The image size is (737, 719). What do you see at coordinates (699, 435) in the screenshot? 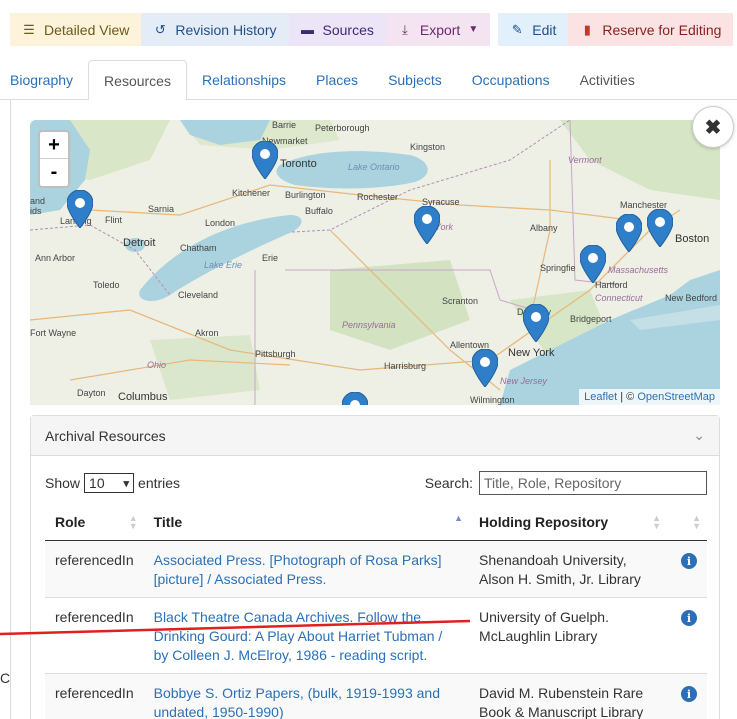
I see `chevron-down-icon: ⌄` at bounding box center [699, 435].